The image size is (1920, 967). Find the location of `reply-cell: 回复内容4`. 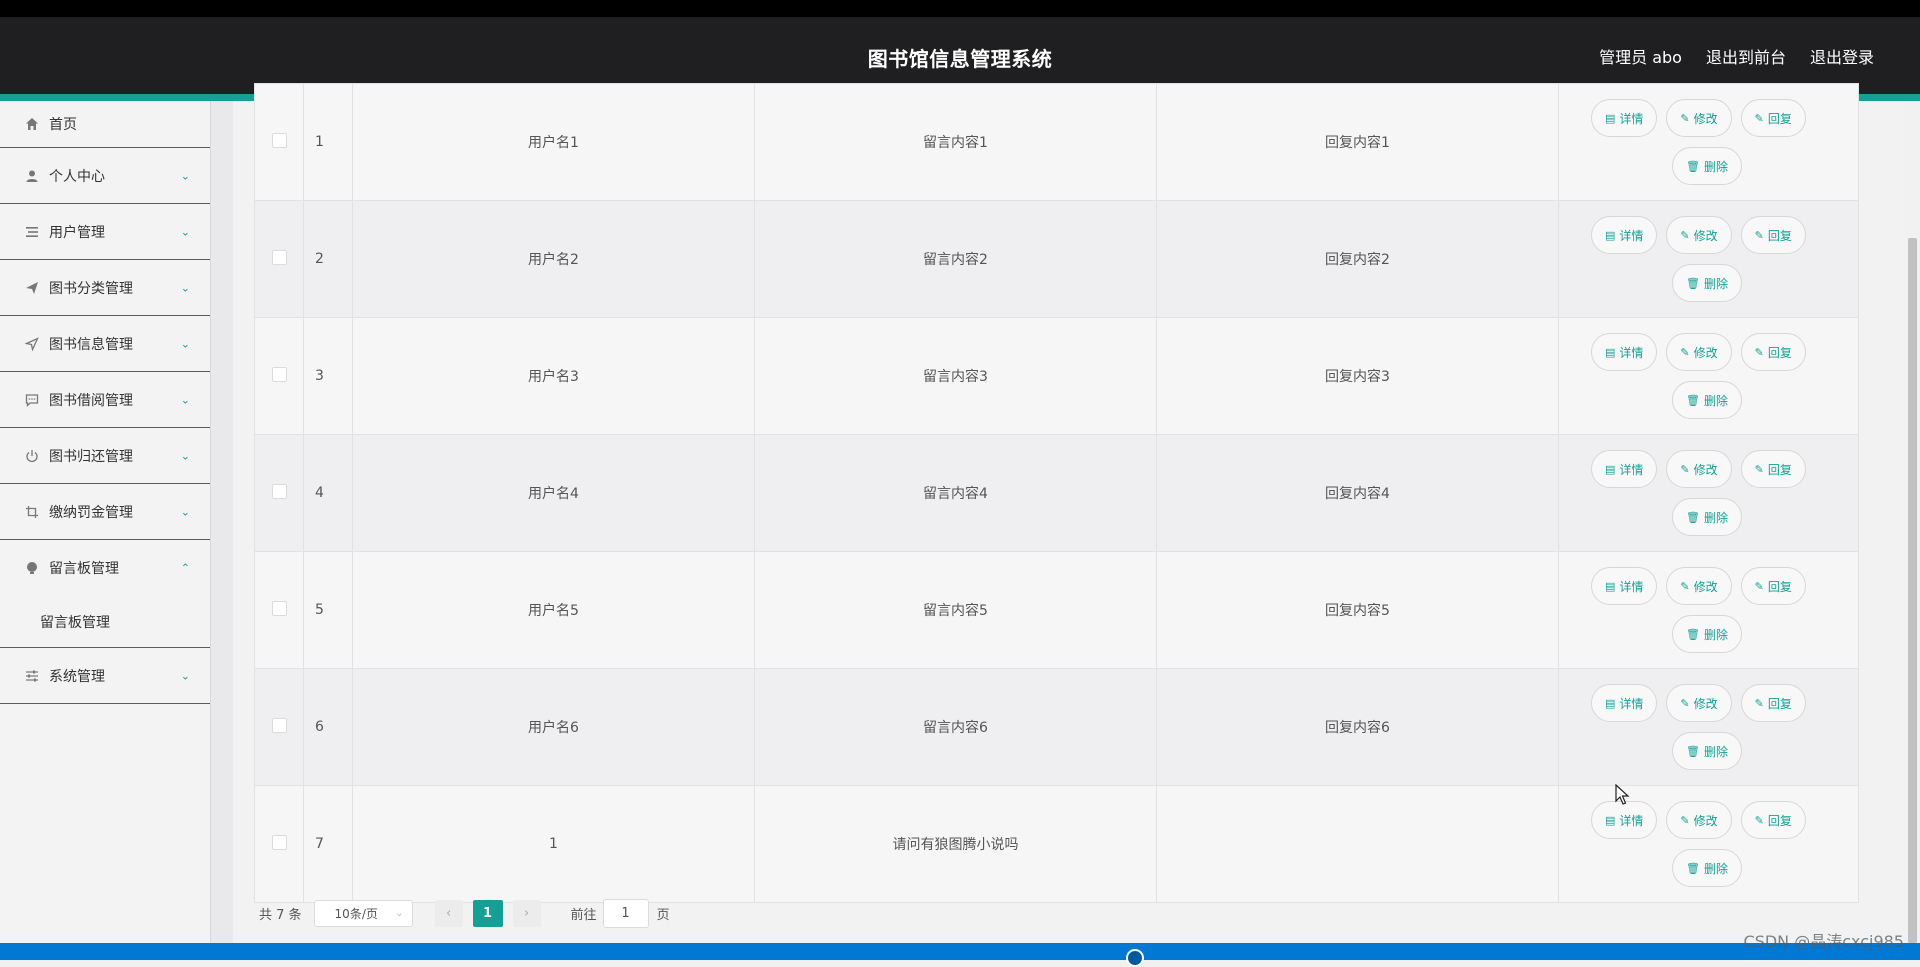

reply-cell: 回复内容4 is located at coordinates (1357, 493).